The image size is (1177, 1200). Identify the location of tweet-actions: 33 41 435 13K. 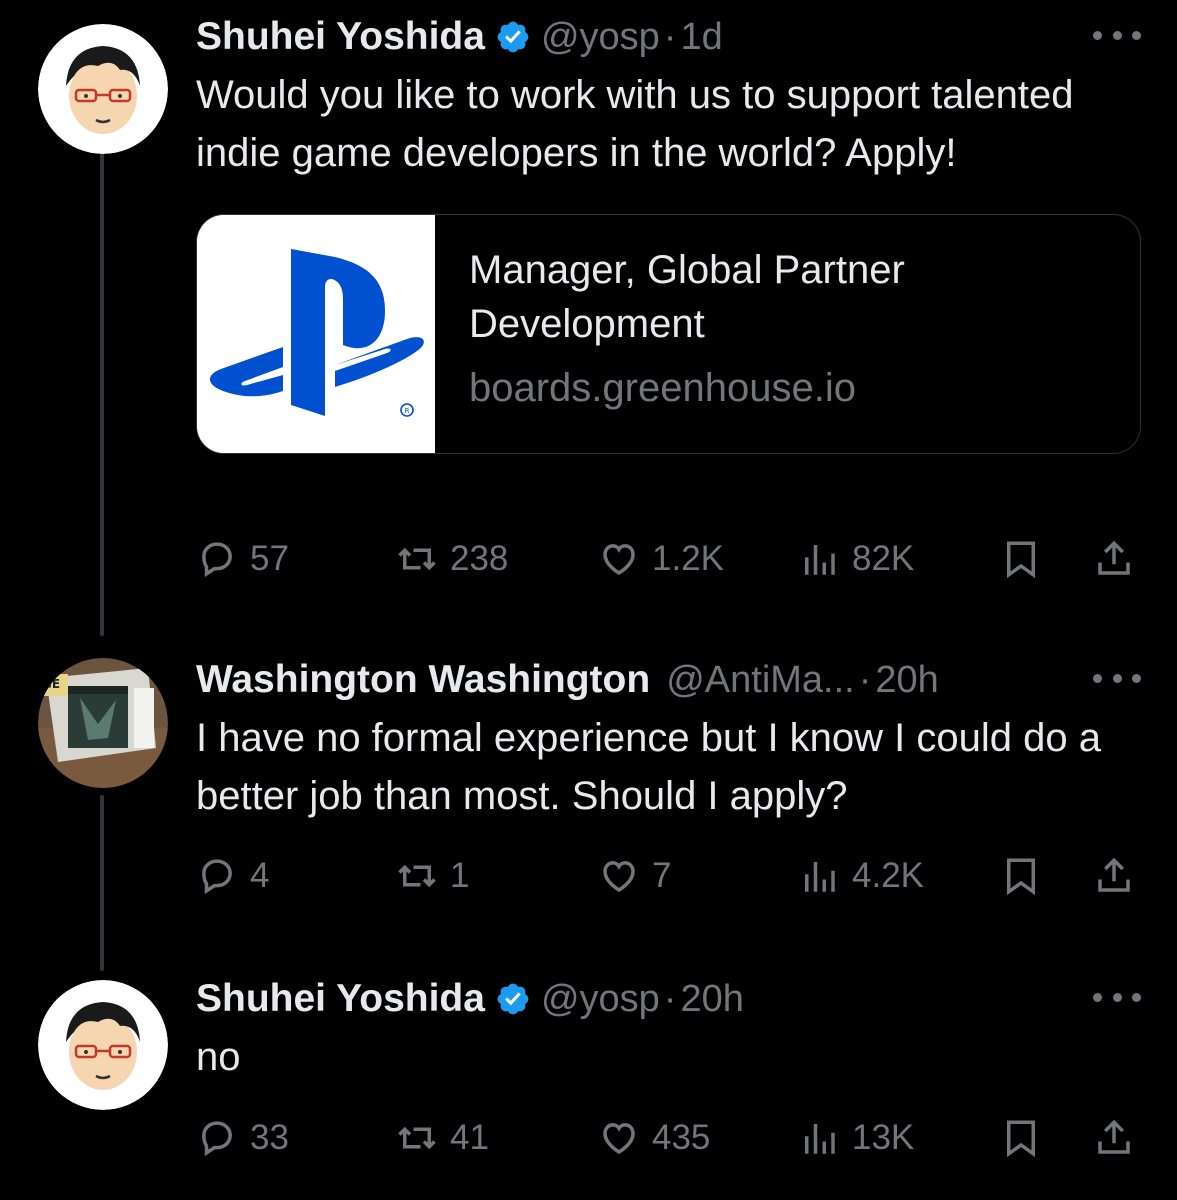
(588, 1138).